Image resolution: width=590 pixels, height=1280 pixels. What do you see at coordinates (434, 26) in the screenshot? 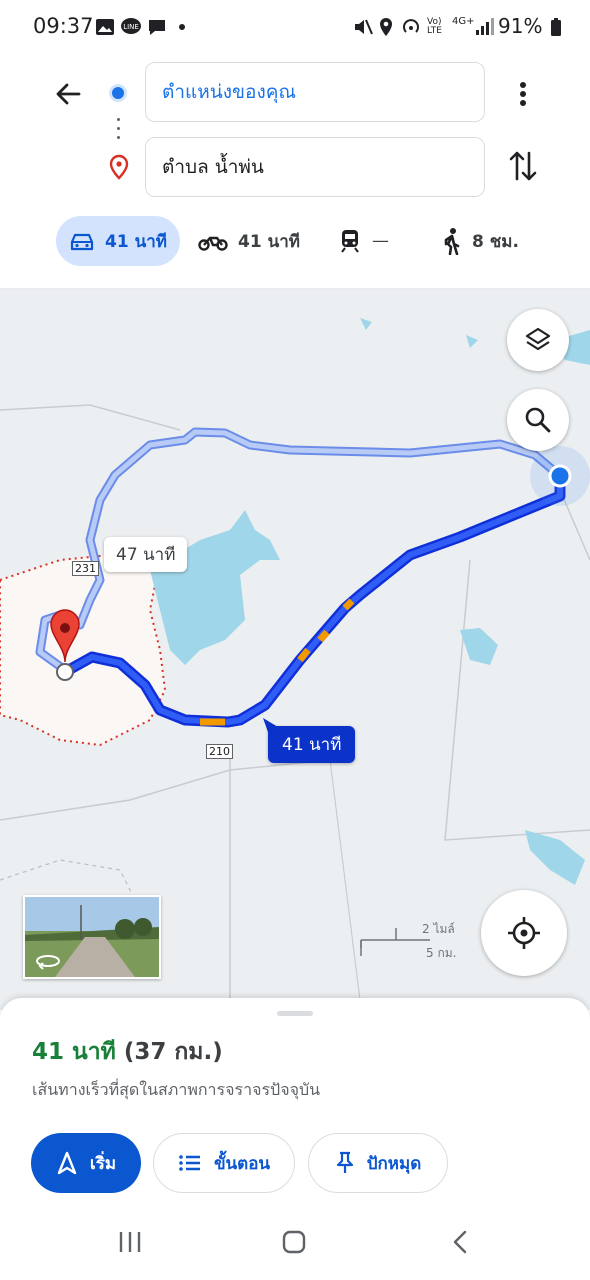
I see `volte-label: Vo) LTE` at bounding box center [434, 26].